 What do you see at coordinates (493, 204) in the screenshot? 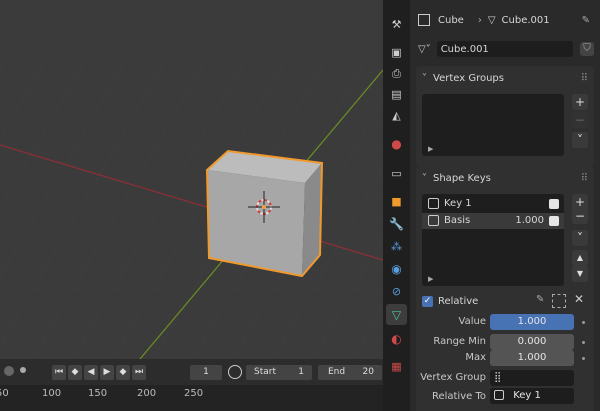
I see `list-item: Key 1` at bounding box center [493, 204].